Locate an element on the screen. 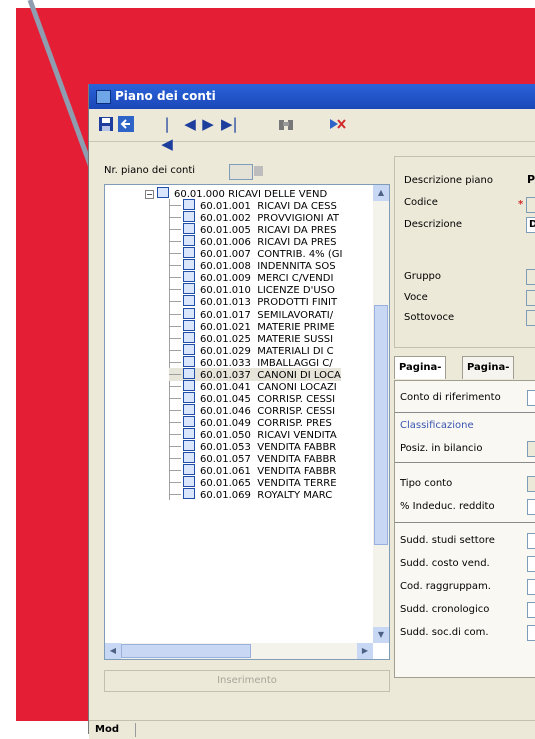 The image size is (535, 739). tree-item: 60.01.029 MATERIALI DI C is located at coordinates (251, 350).